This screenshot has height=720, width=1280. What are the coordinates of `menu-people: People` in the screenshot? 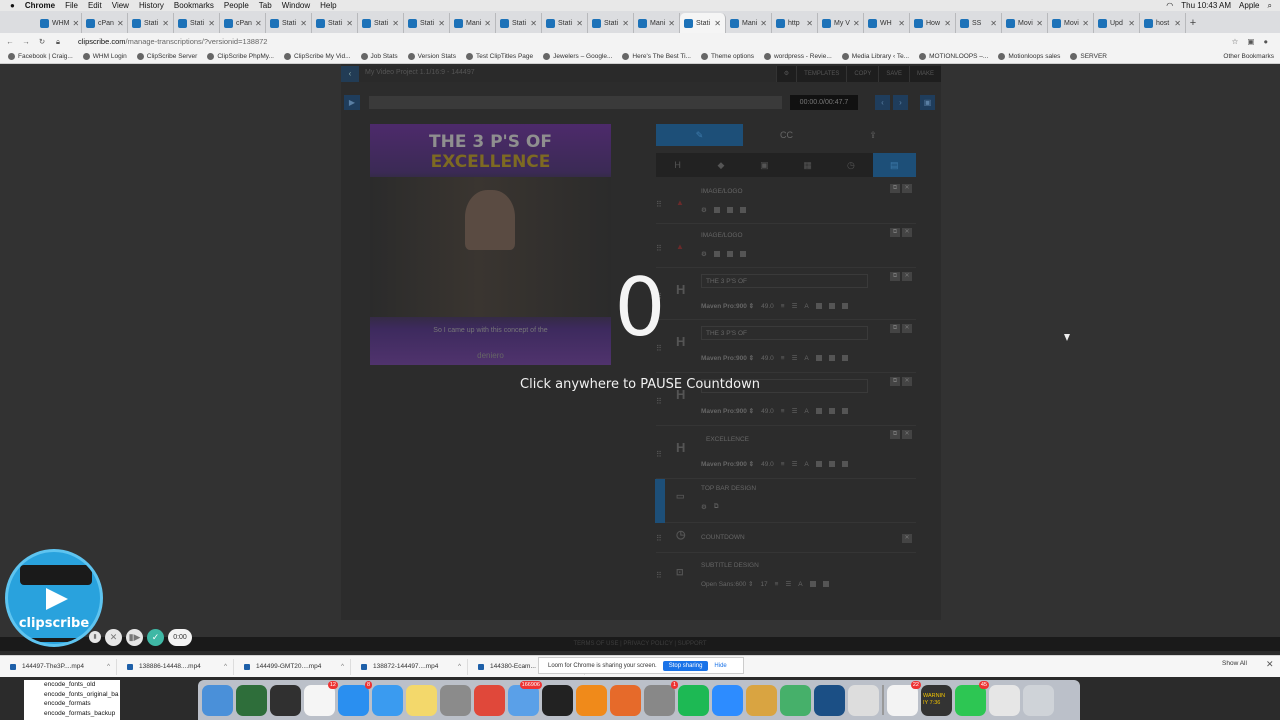 It's located at (236, 5).